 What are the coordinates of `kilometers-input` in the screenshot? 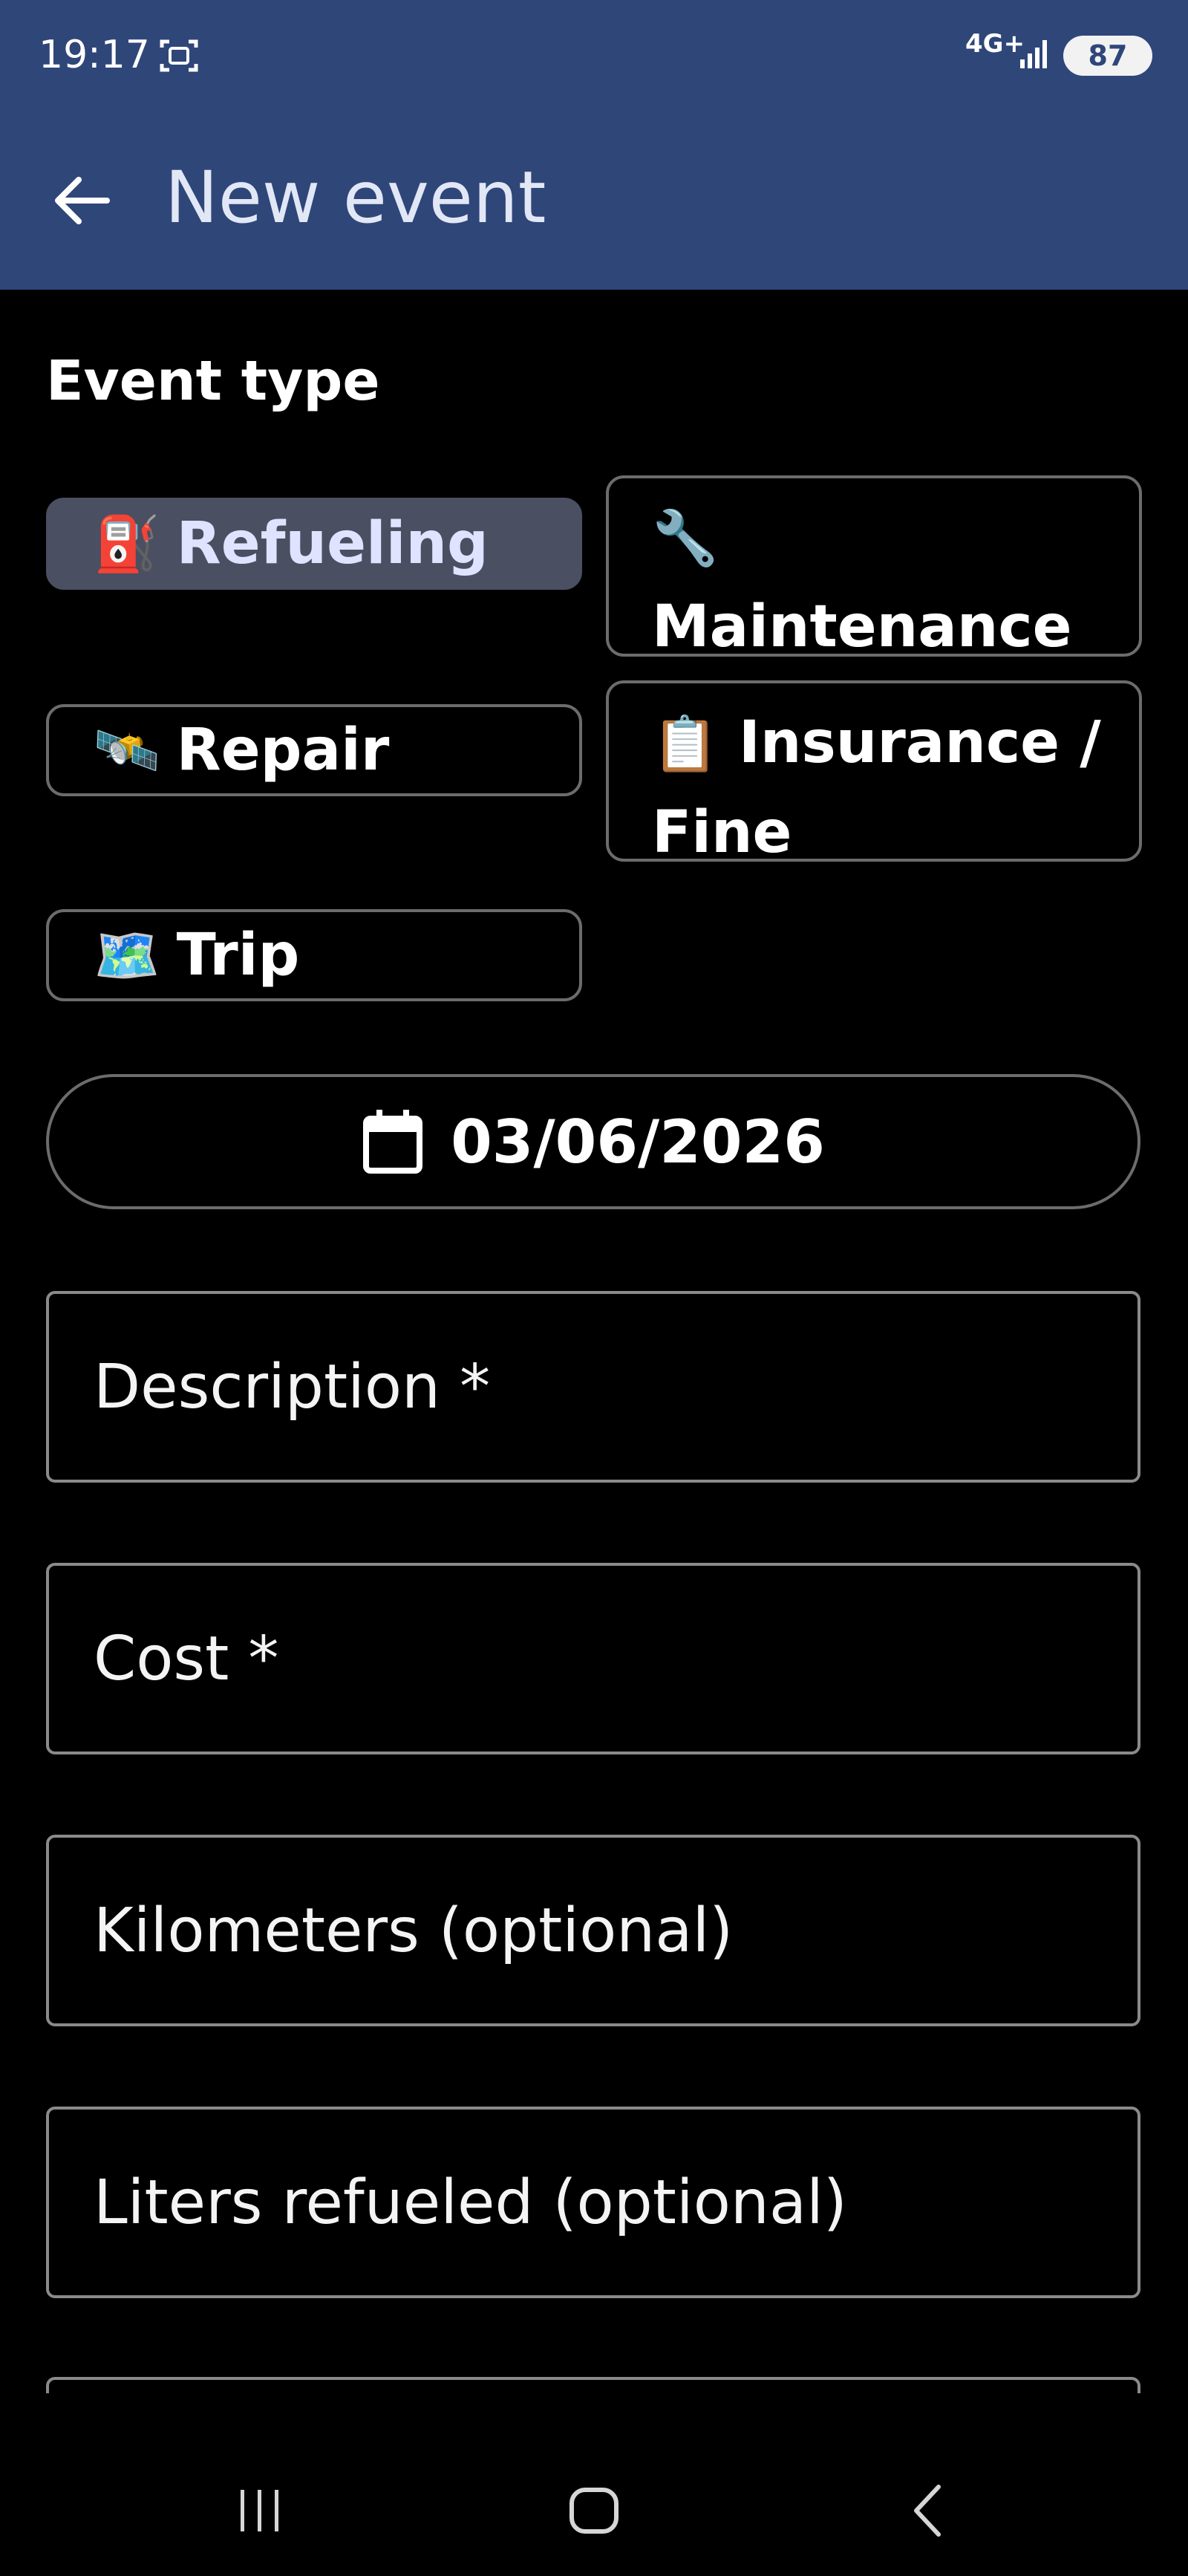 It's located at (594, 1930).